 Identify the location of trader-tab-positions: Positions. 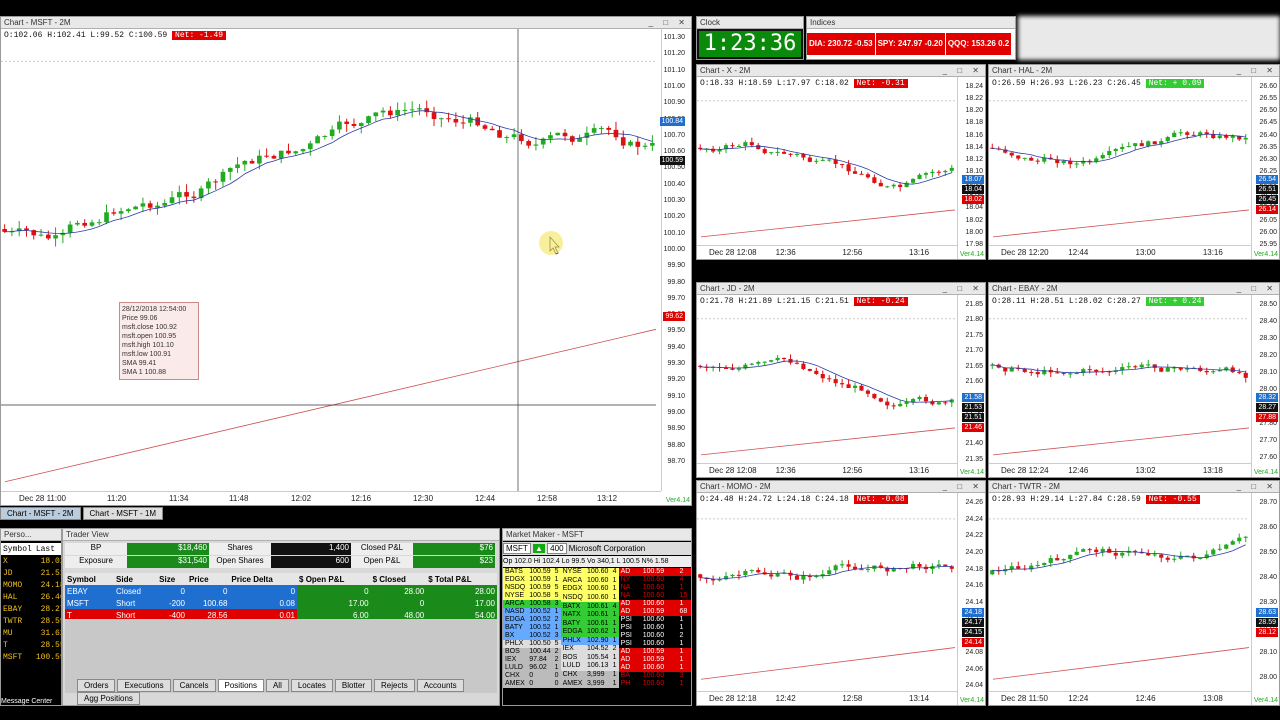
(240, 685).